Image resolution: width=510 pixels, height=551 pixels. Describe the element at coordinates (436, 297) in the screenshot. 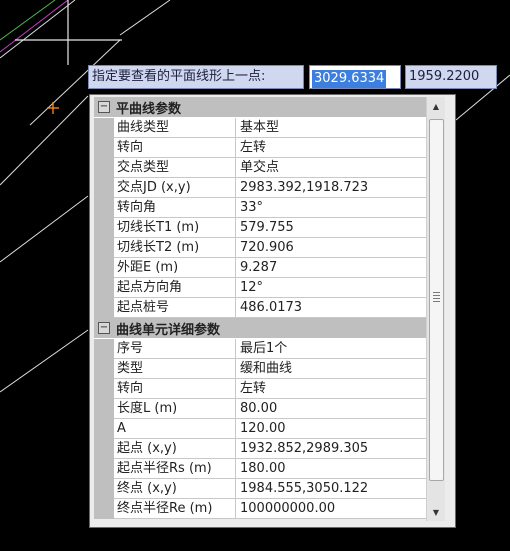

I see `grip-icon` at that location.